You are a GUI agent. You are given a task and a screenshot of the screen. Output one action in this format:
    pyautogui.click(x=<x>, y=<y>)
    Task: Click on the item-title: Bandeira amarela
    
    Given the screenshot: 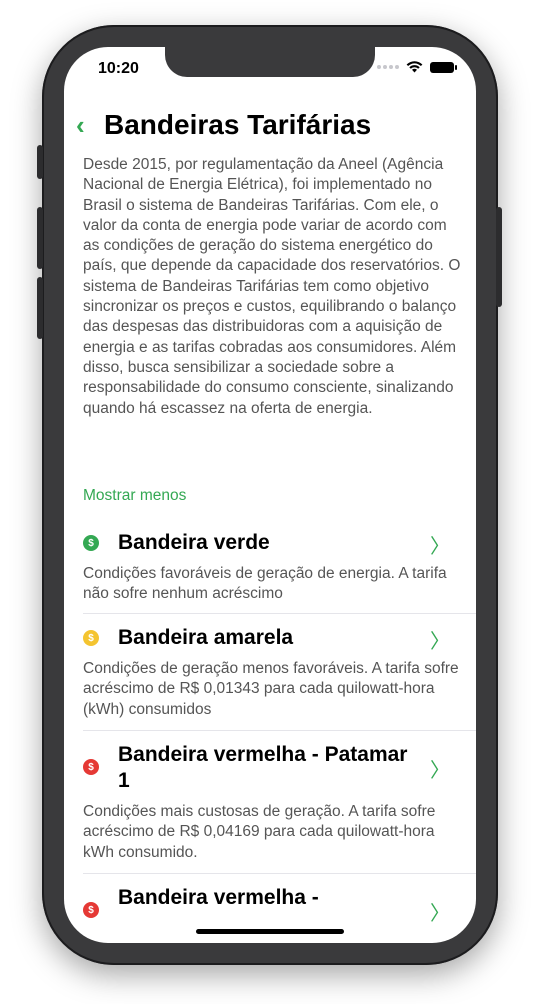 What is the action you would take?
    pyautogui.click(x=206, y=637)
    